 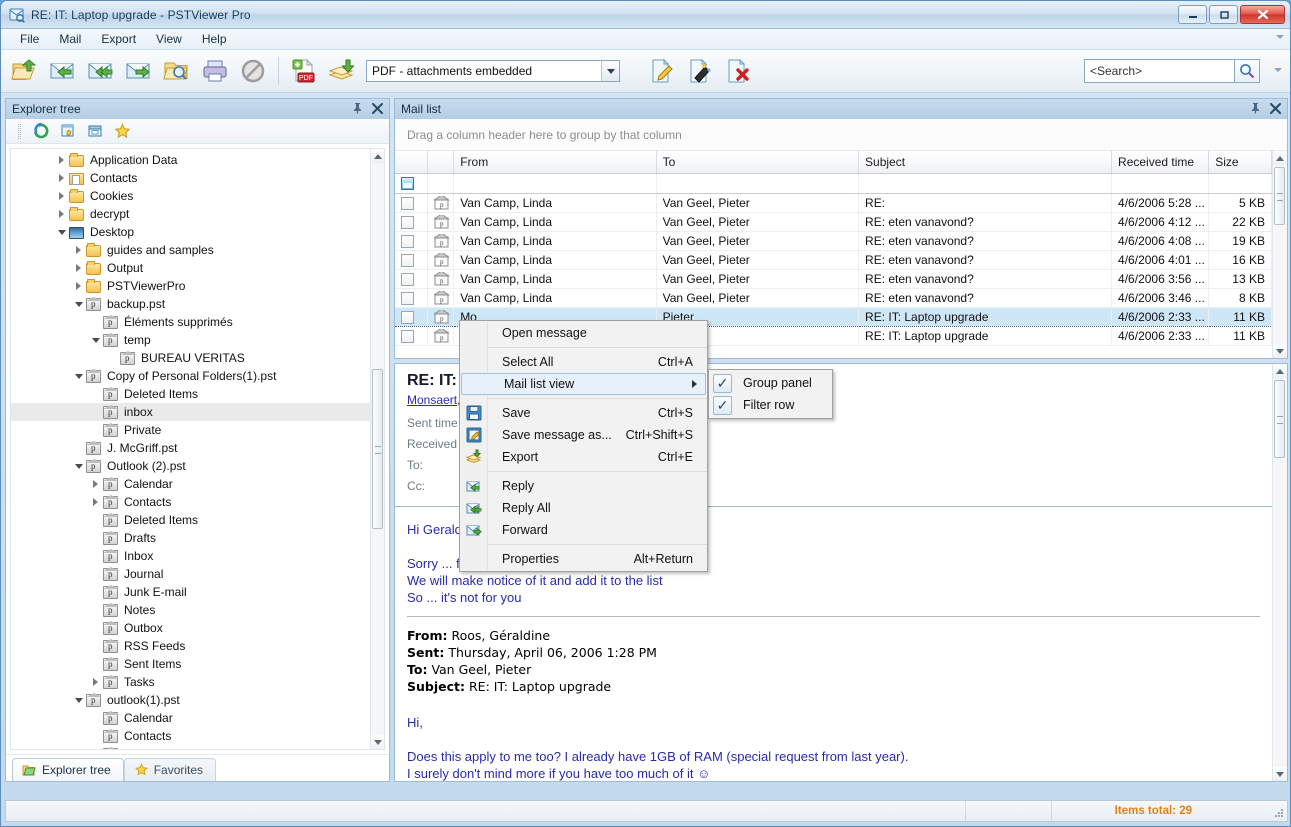 I want to click on minimize-button, so click(x=1192, y=14).